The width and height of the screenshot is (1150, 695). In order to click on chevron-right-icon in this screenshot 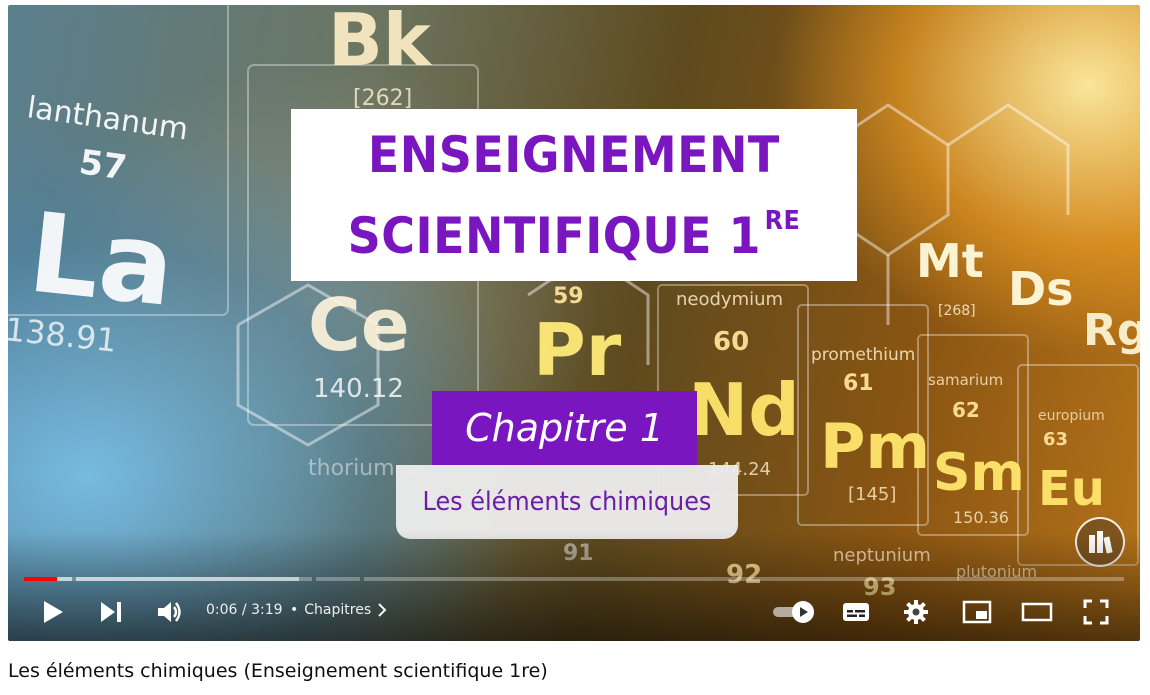, I will do `click(382, 610)`.